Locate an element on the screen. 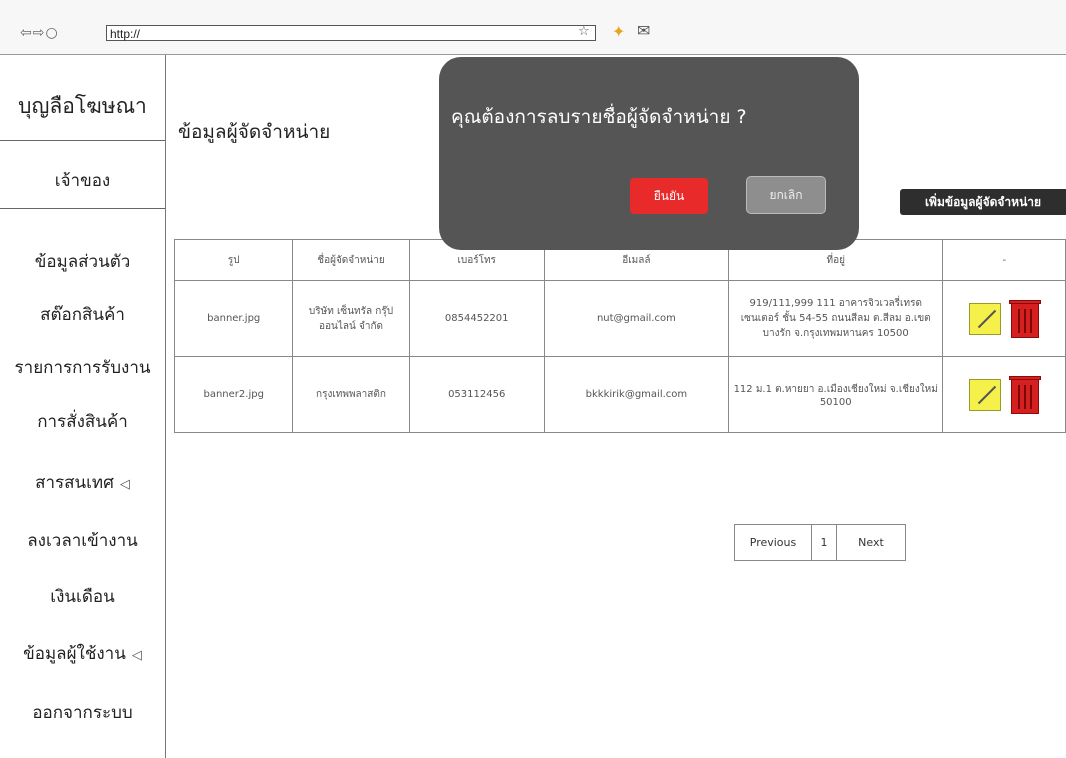 The image size is (1066, 758). cell-name: กรุงเทพพลาสติก is located at coordinates (351, 394).